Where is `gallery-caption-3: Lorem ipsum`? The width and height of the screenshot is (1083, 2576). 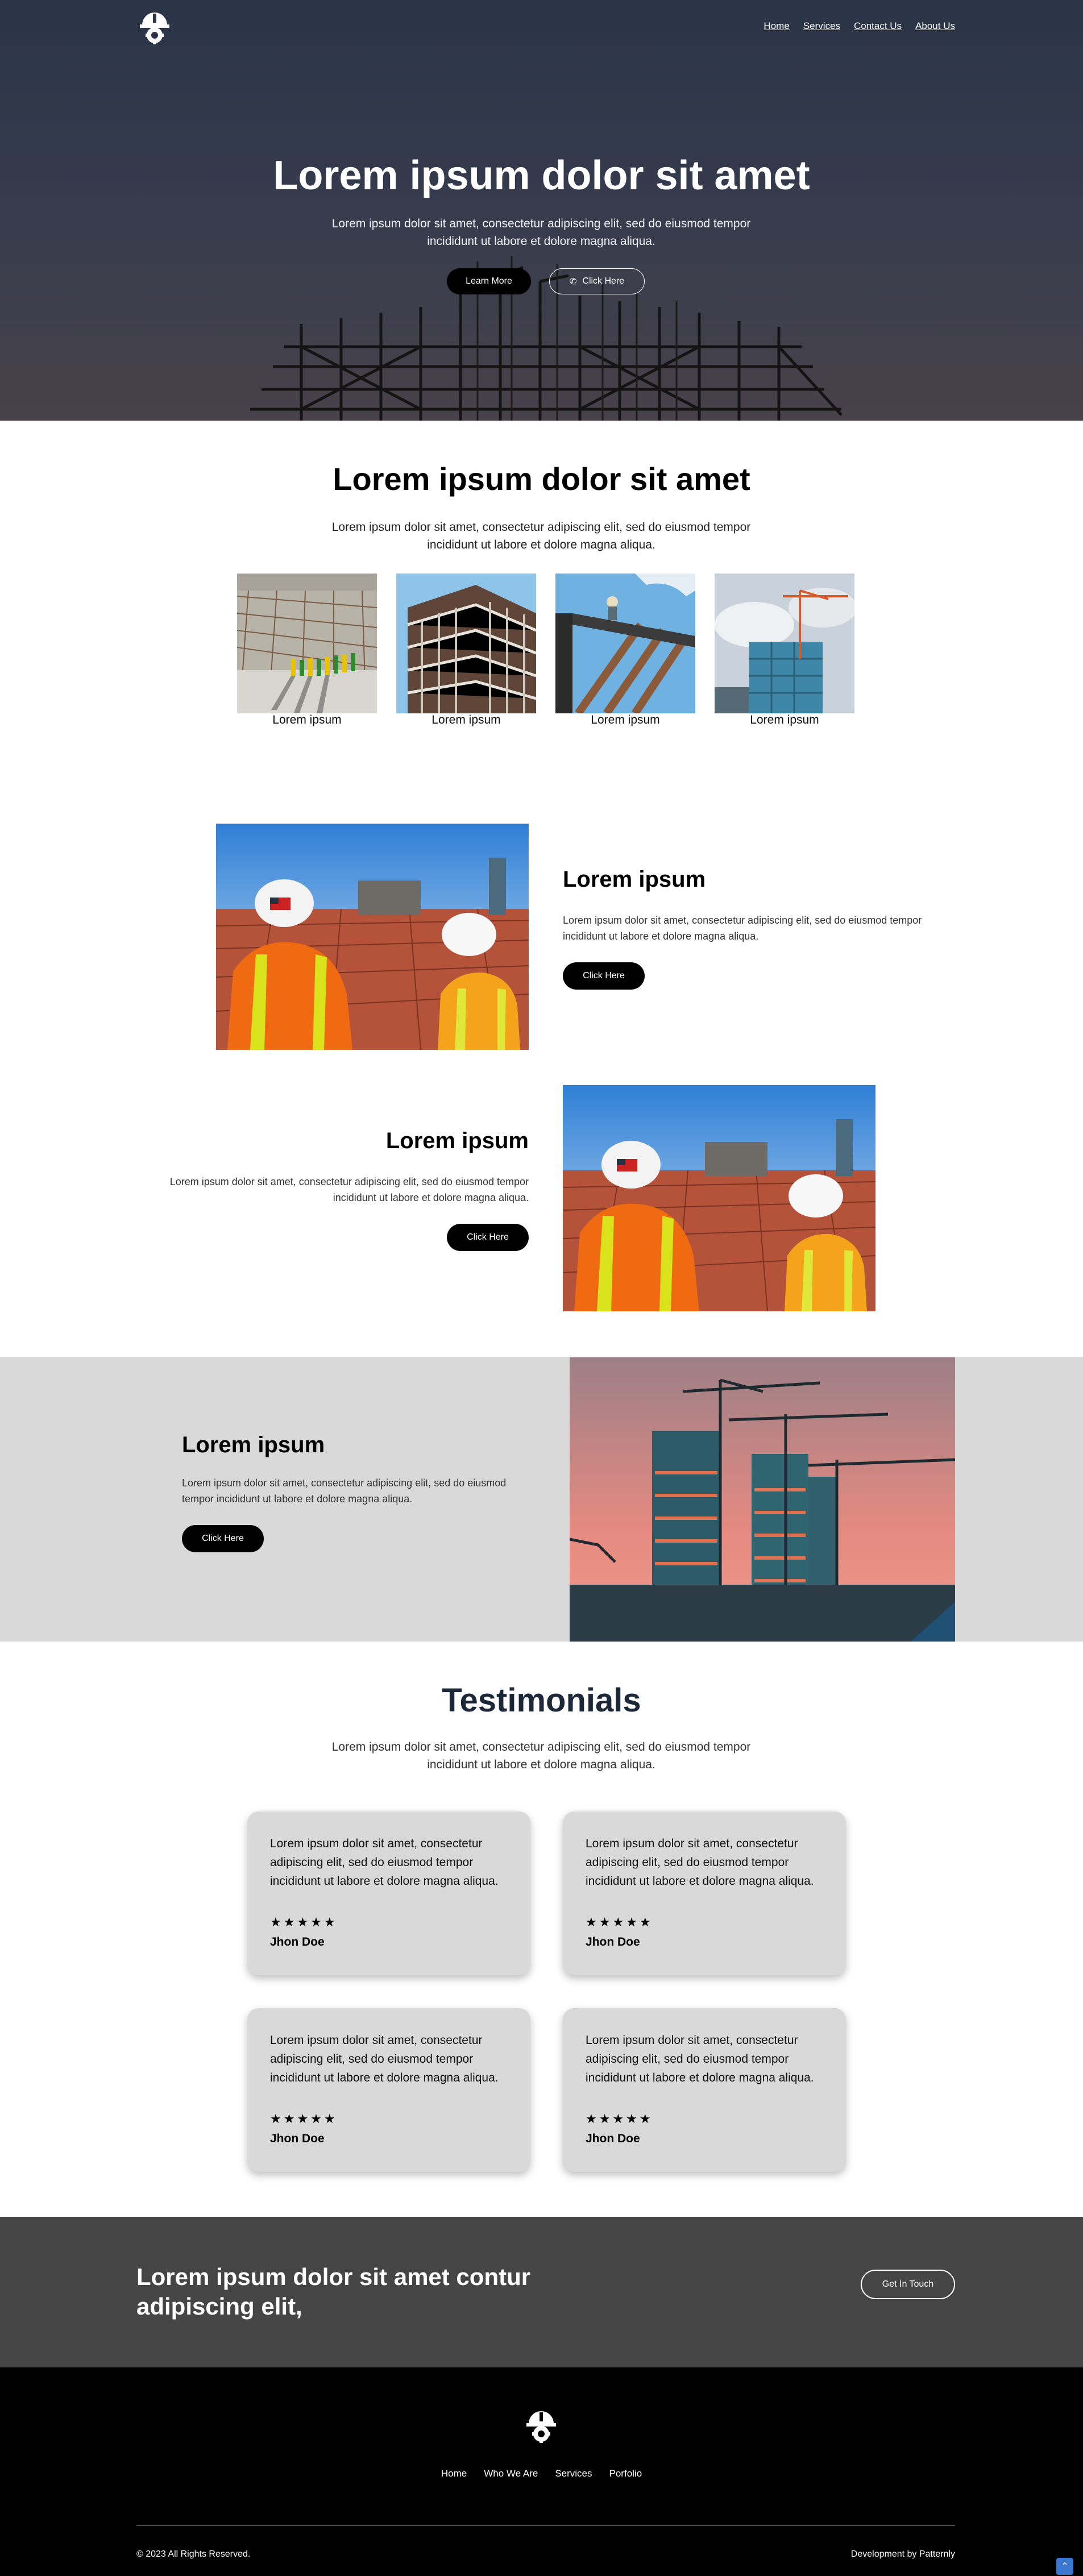 gallery-caption-3: Lorem ipsum is located at coordinates (625, 719).